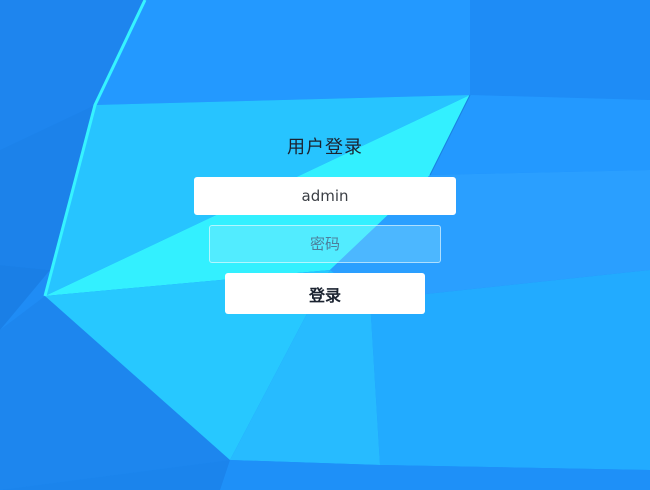 This screenshot has width=650, height=490. What do you see at coordinates (325, 196) in the screenshot?
I see `username-input` at bounding box center [325, 196].